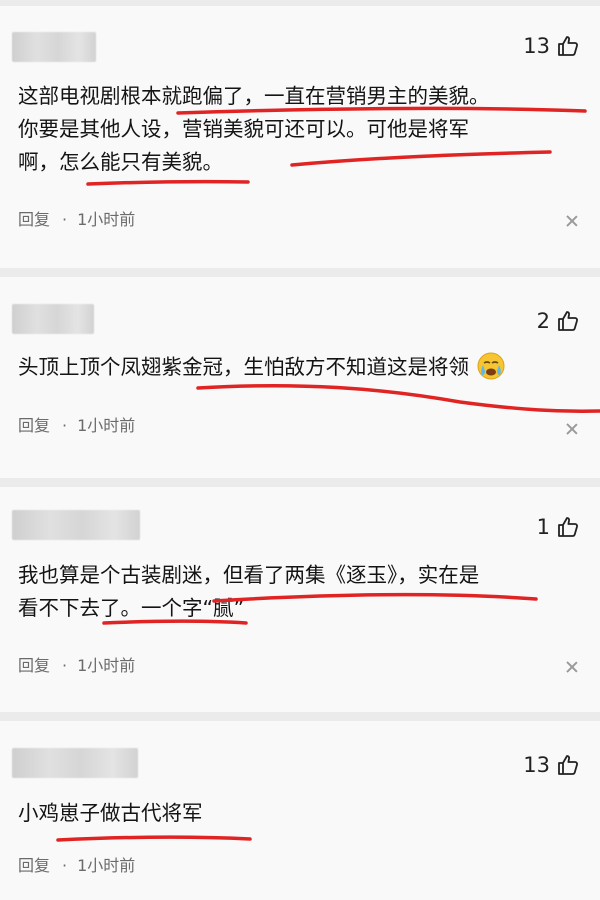  Describe the element at coordinates (491, 366) in the screenshot. I see `crying-face-emoji` at that location.